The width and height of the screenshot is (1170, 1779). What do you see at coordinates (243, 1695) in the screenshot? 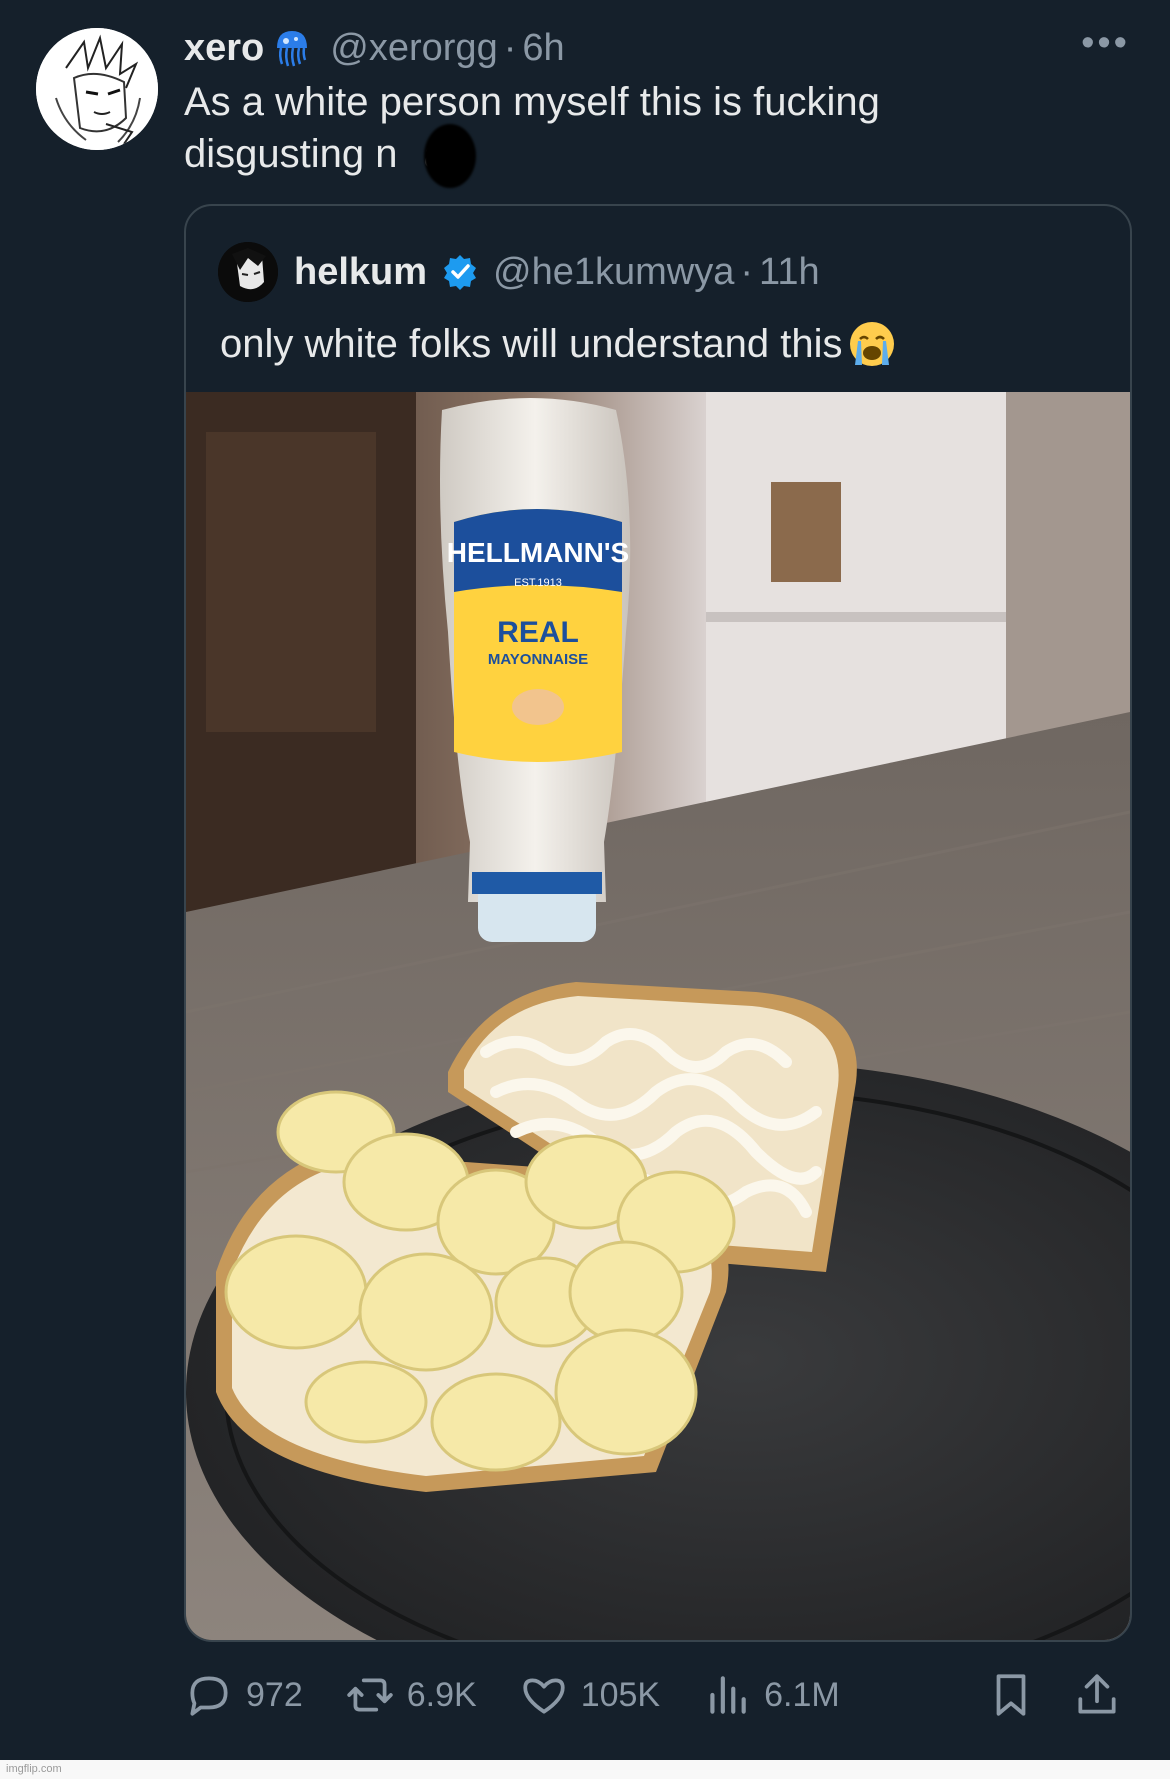
I see `reply-button: 972` at bounding box center [243, 1695].